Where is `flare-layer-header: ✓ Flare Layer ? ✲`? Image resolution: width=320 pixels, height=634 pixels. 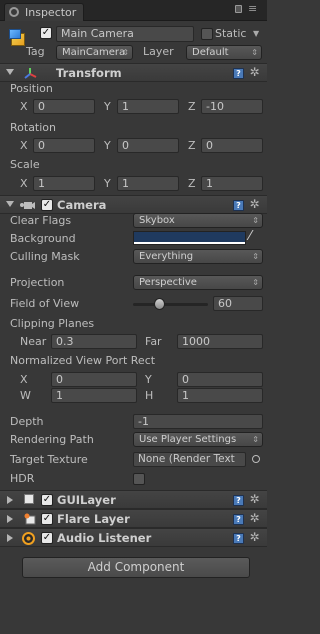 flare-layer-header: ✓ Flare Layer ? ✲ is located at coordinates (133, 518).